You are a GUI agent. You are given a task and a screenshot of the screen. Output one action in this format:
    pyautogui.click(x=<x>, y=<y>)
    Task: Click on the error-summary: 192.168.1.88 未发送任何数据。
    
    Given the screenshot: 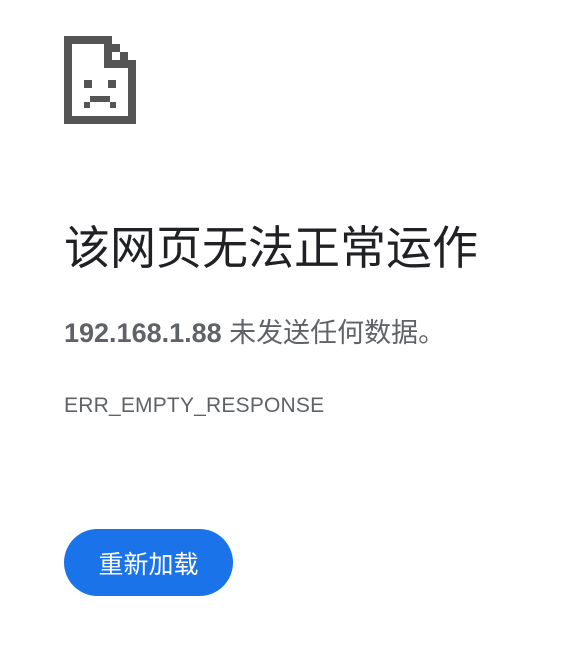 What is the action you would take?
    pyautogui.click(x=254, y=333)
    